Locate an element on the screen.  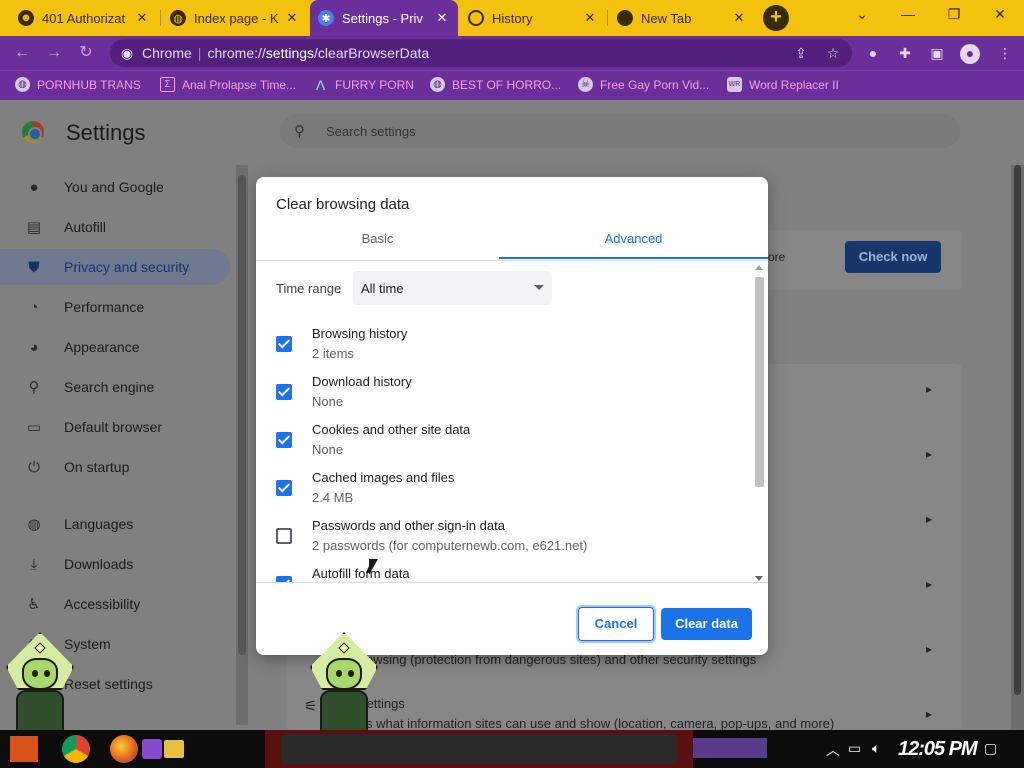
tab-basic: Basic is located at coordinates (377, 238).